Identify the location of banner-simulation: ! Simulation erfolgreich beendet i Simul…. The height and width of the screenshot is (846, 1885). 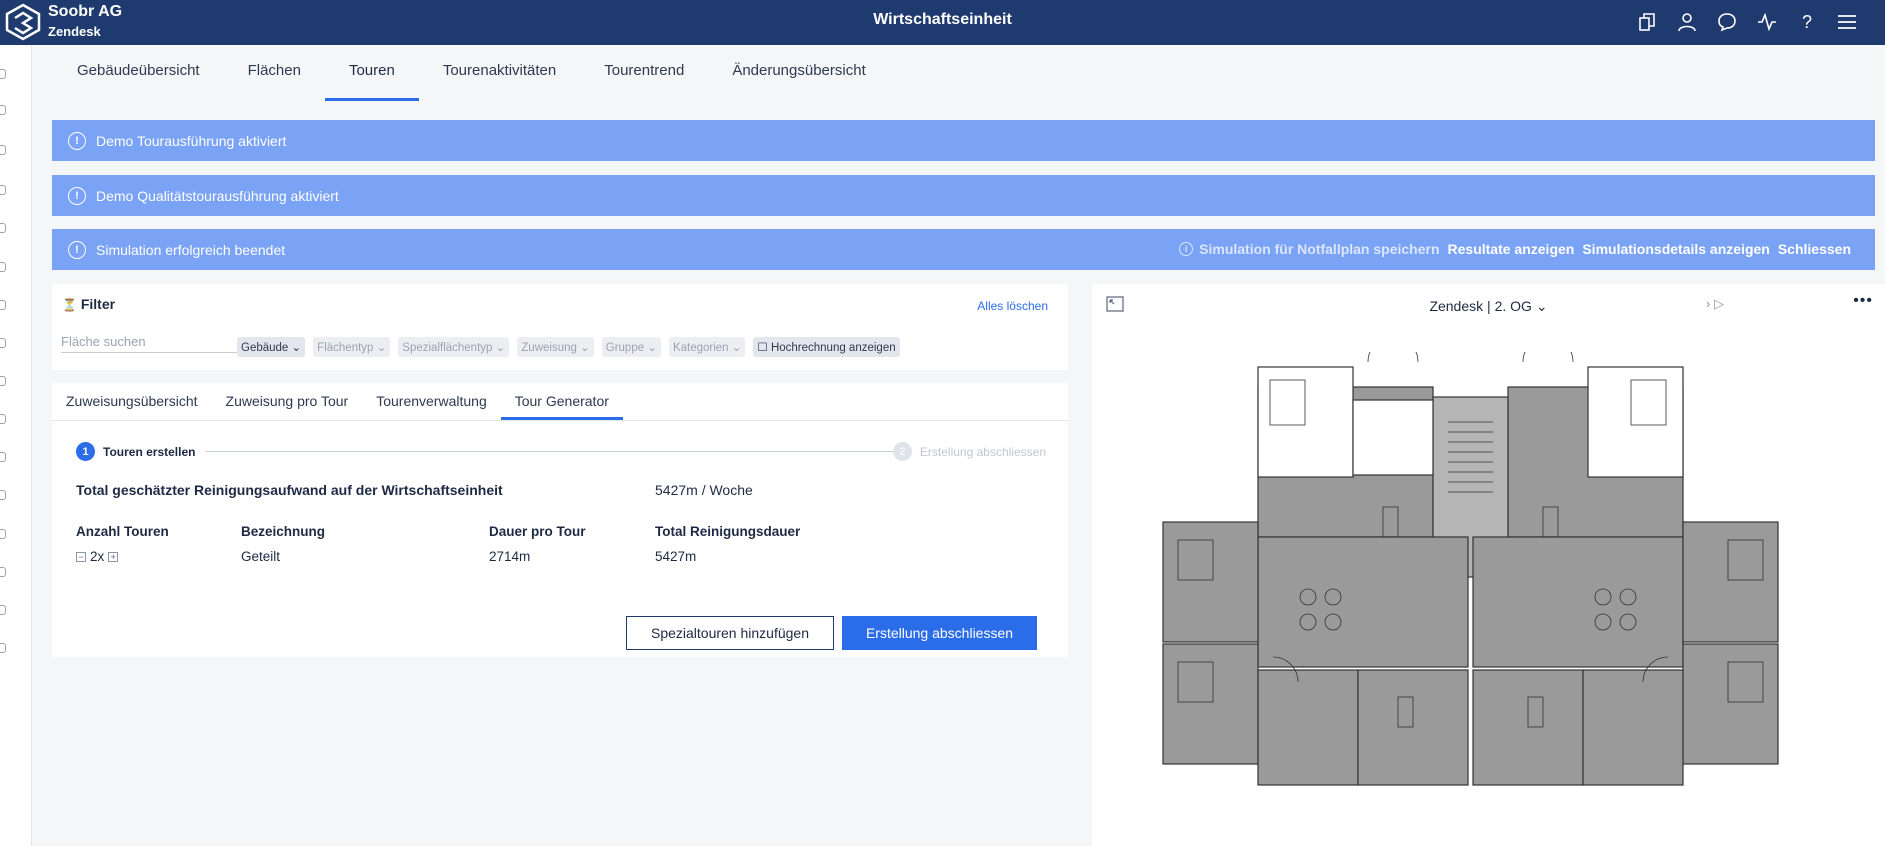
(963, 249).